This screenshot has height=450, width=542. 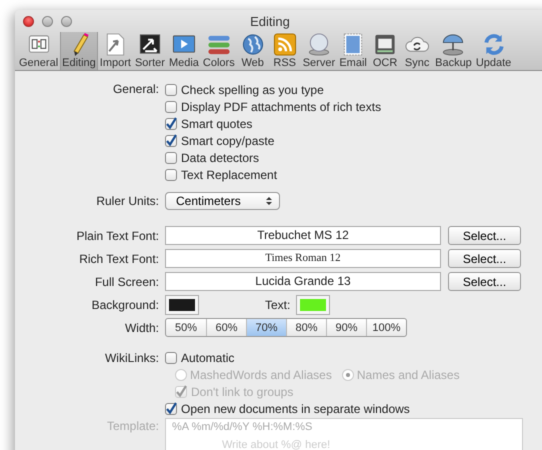 I want to click on width-segment: 100%, so click(x=386, y=327).